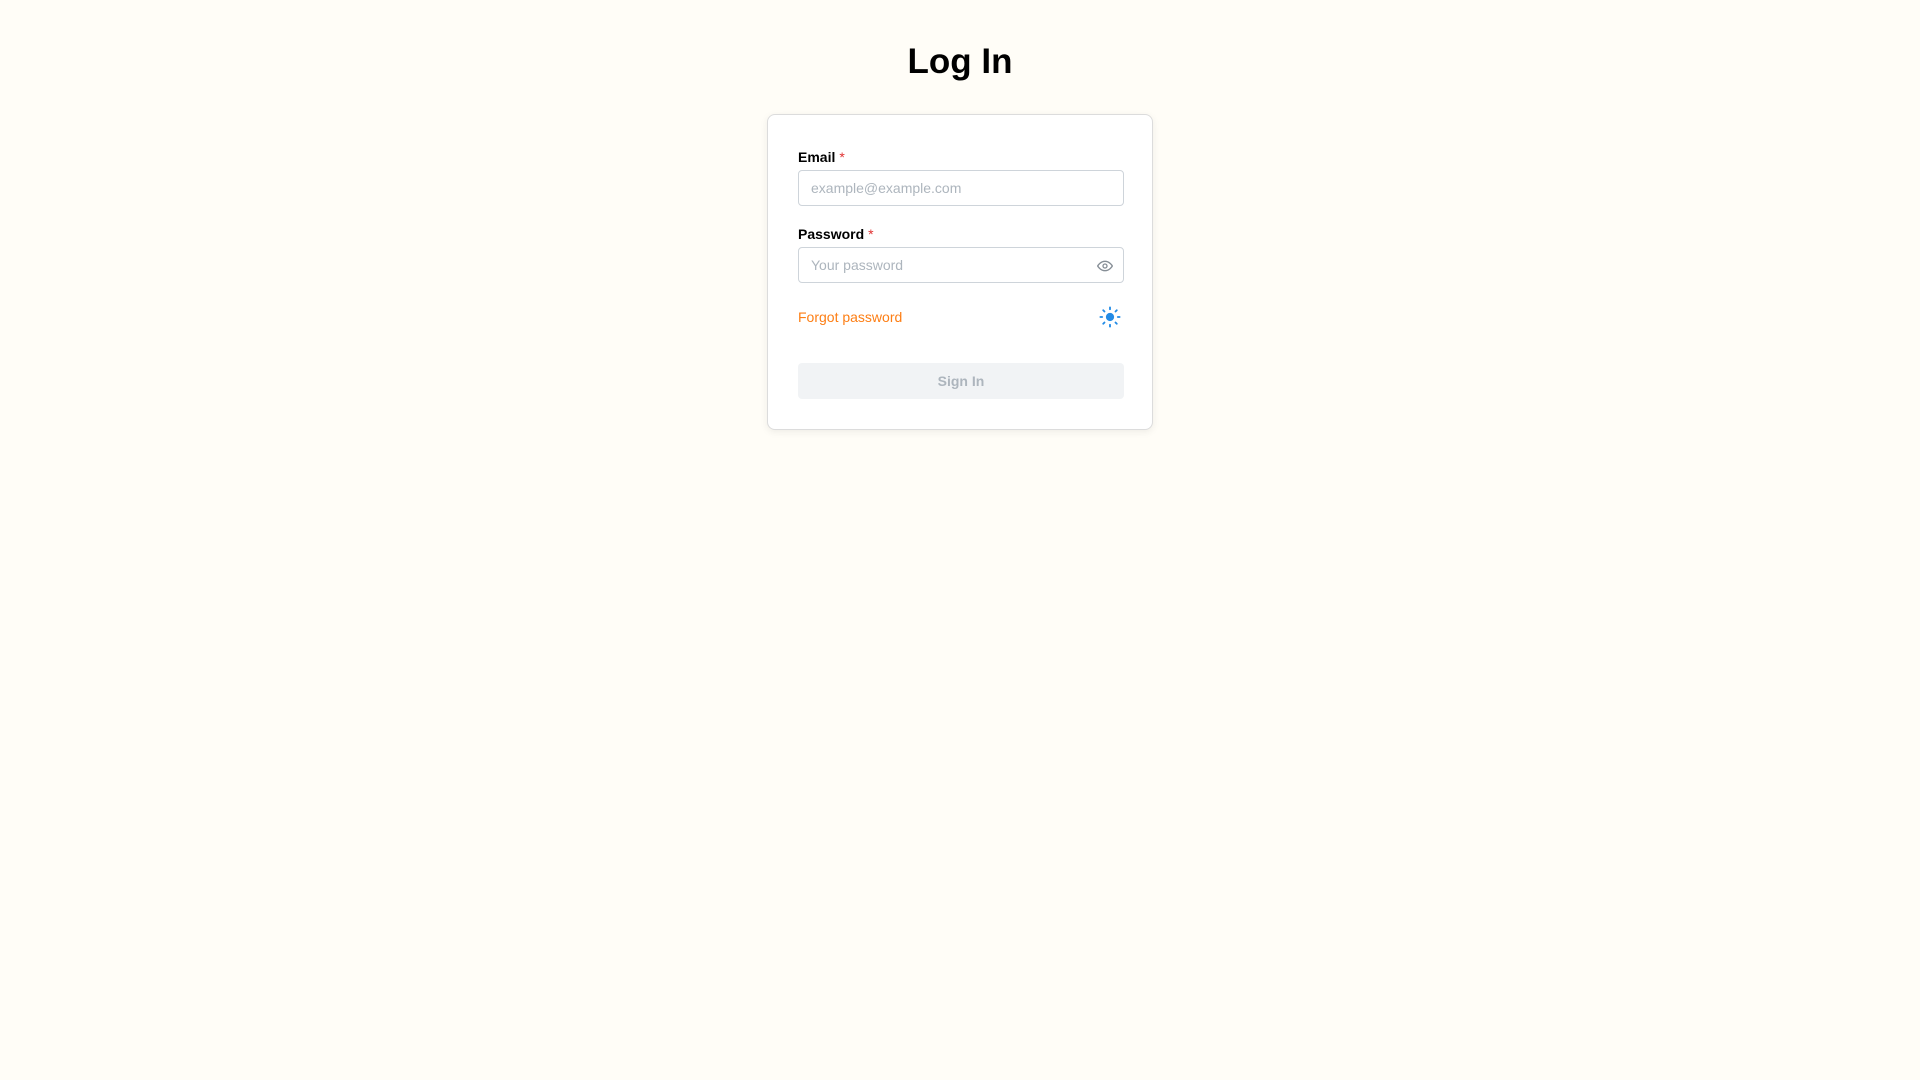  What do you see at coordinates (831, 234) in the screenshot?
I see `password-label-text: Password` at bounding box center [831, 234].